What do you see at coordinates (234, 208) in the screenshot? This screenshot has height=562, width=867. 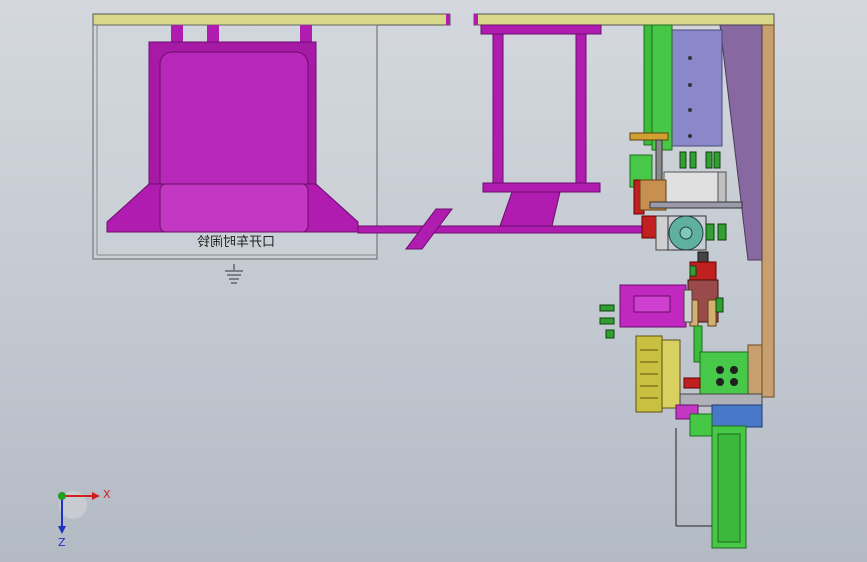 I see `hopper-cylinder-front` at bounding box center [234, 208].